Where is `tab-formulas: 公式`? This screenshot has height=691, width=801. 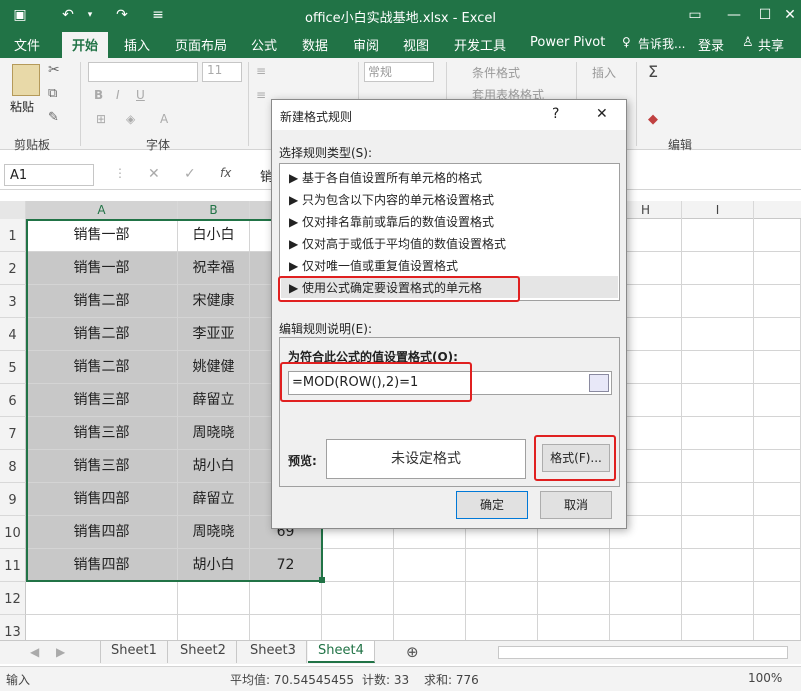
tab-formulas: 公式 is located at coordinates (264, 44).